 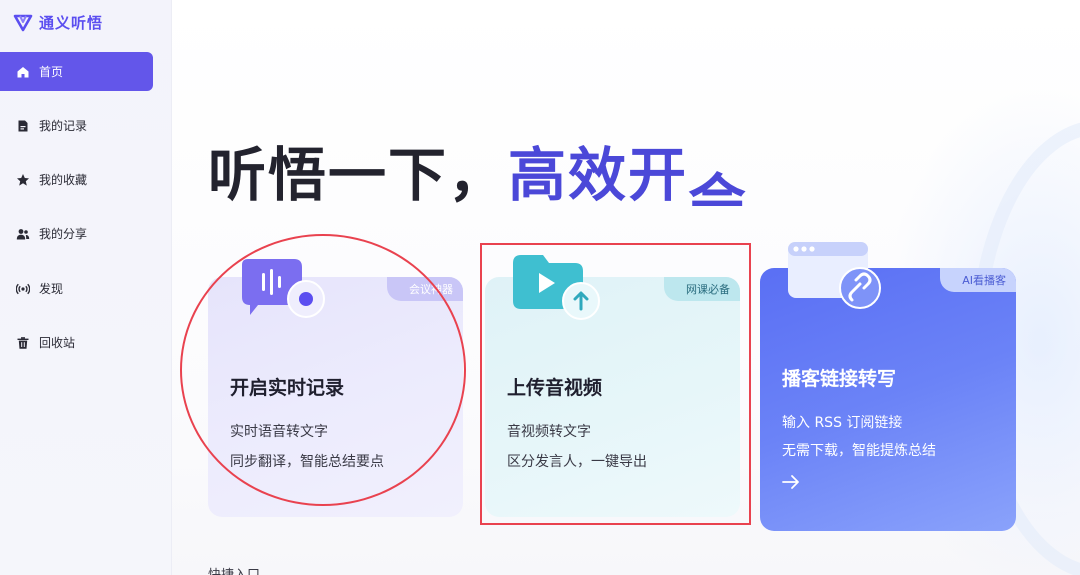 What do you see at coordinates (577, 462) in the screenshot?
I see `card-description: 区分发言人，一键导出` at bounding box center [577, 462].